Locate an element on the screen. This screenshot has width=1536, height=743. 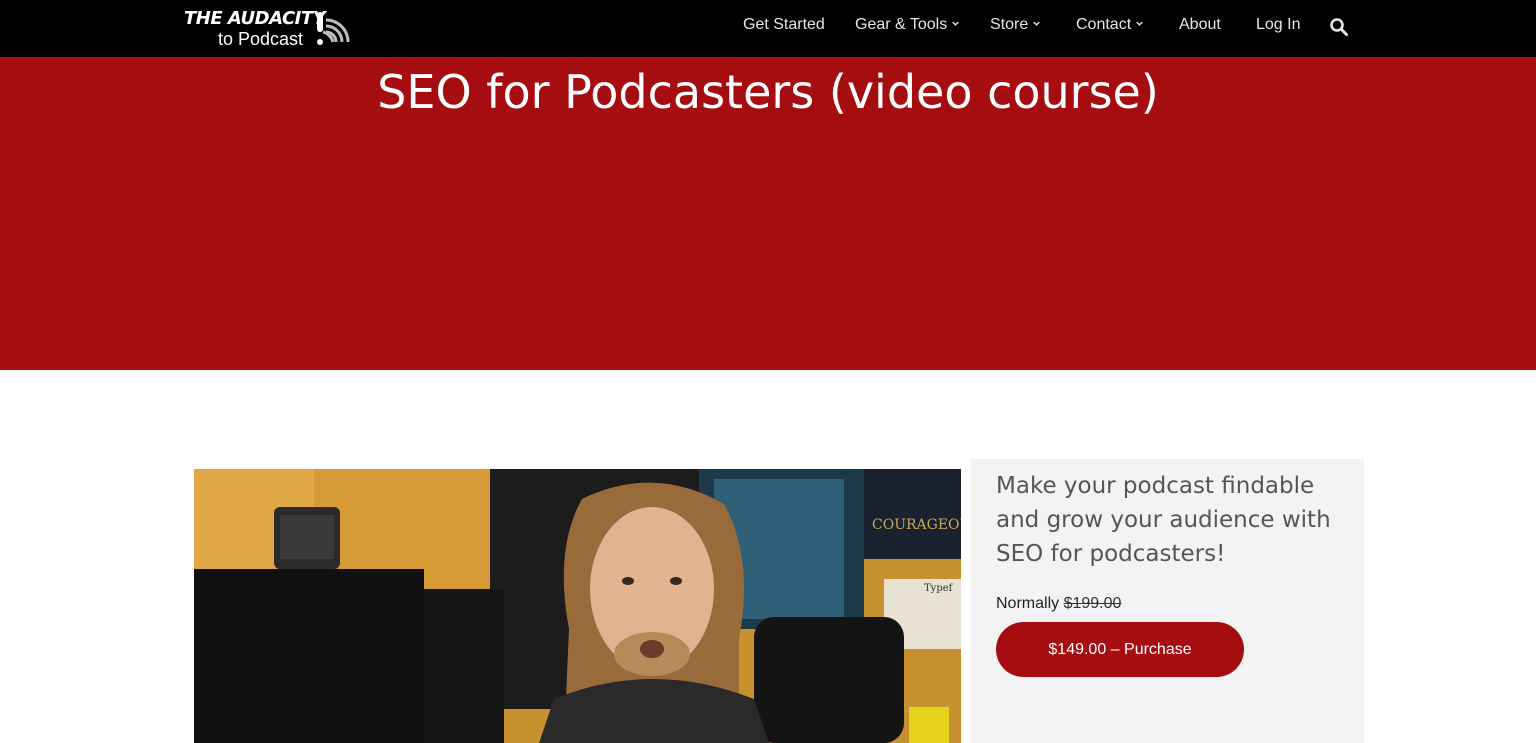
old-price: $199.00 is located at coordinates (1092, 603).